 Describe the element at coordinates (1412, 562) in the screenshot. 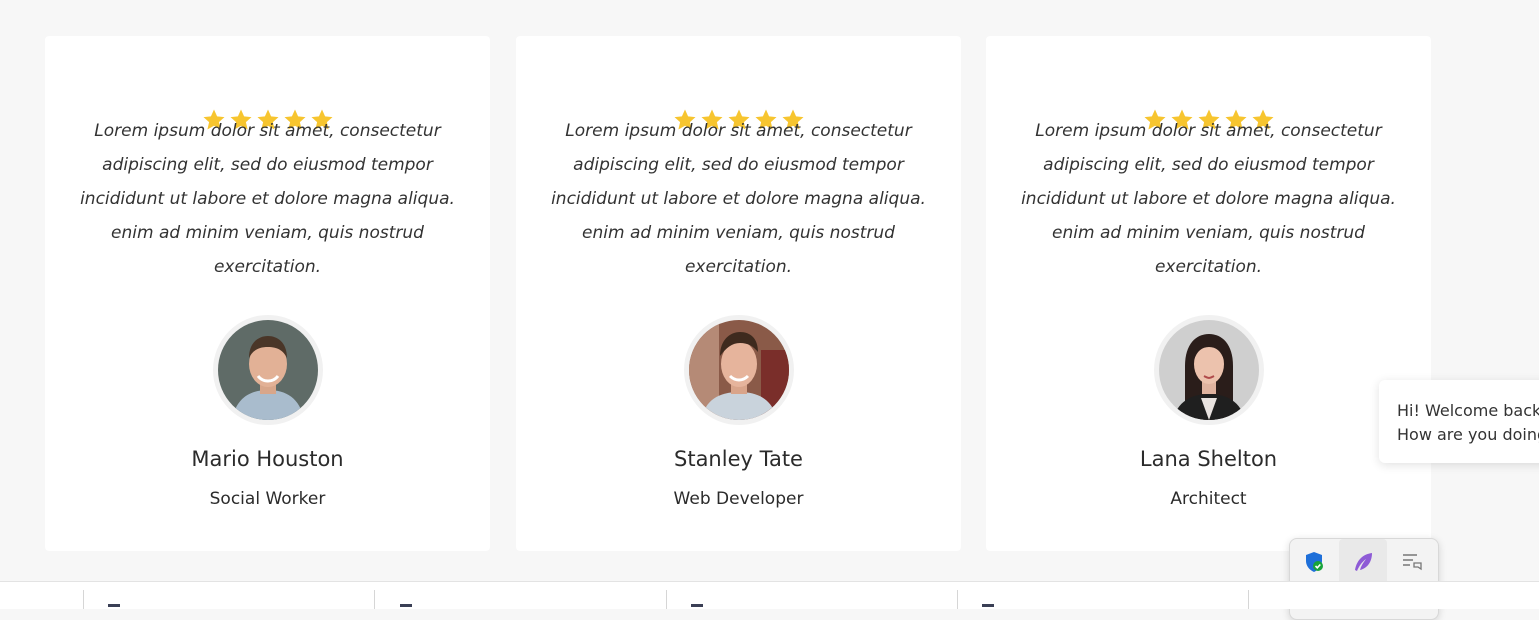

I see `chat-icon` at that location.